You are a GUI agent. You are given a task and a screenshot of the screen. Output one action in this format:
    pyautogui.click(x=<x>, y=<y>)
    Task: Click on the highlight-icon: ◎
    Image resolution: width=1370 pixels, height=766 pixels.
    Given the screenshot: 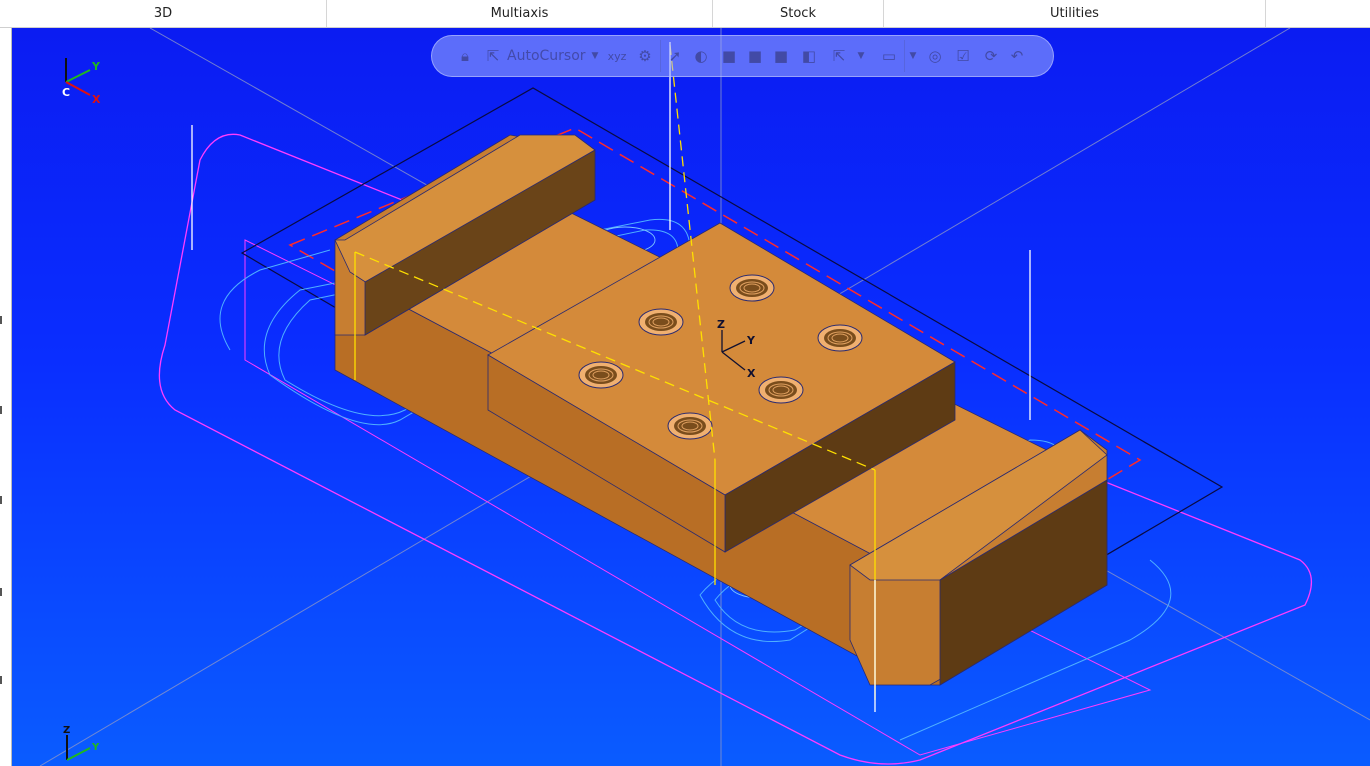 What is the action you would take?
    pyautogui.click(x=935, y=56)
    